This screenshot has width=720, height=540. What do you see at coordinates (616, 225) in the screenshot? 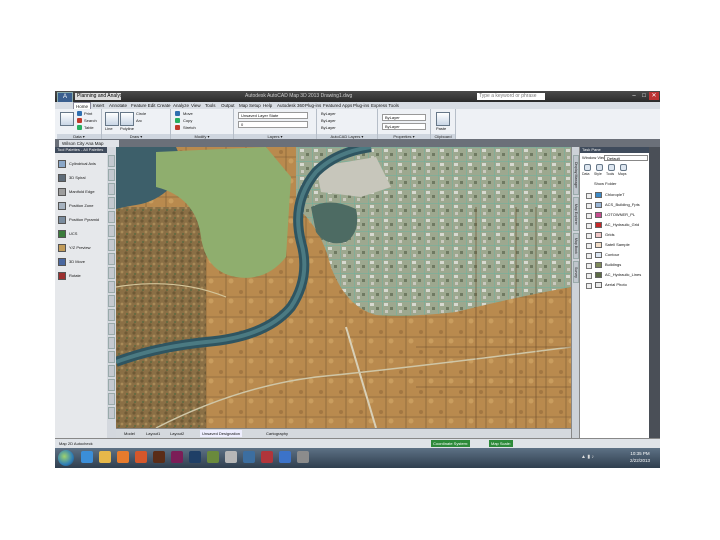
I see `layer-row: AC_Hydraulic_Grid` at bounding box center [616, 225].